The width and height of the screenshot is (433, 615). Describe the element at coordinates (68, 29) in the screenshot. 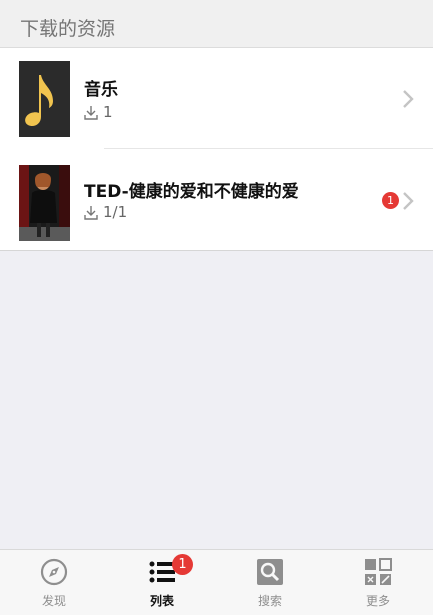

I see `section-title: 下载的资源` at that location.